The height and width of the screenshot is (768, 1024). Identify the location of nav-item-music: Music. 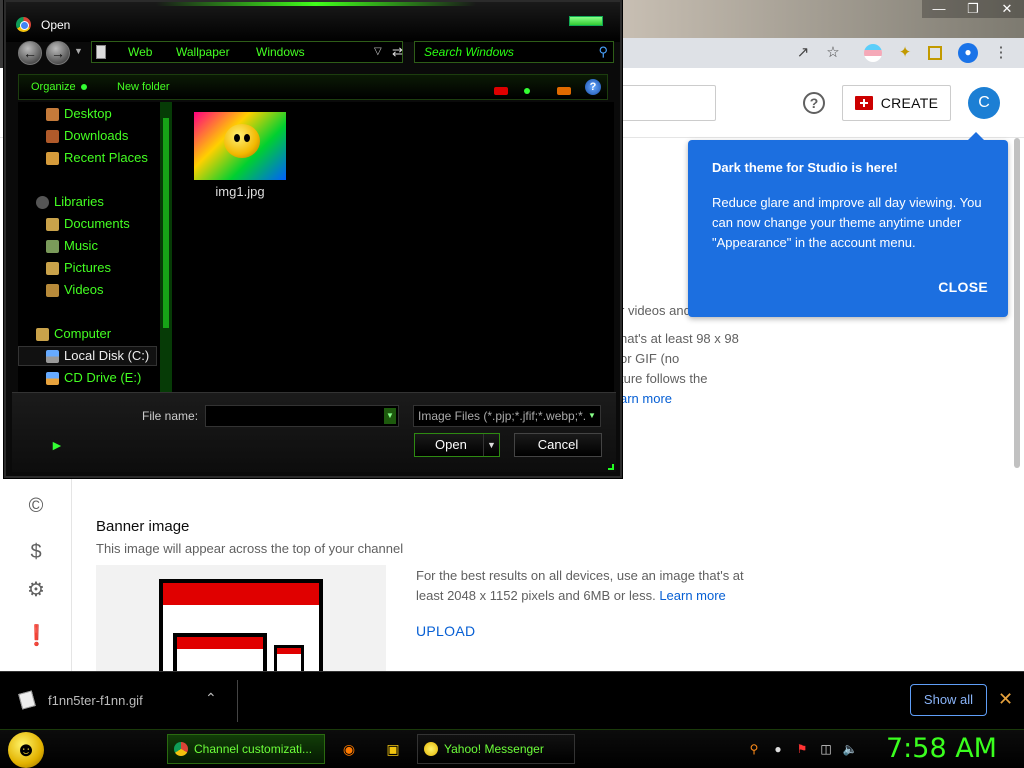
(72, 245).